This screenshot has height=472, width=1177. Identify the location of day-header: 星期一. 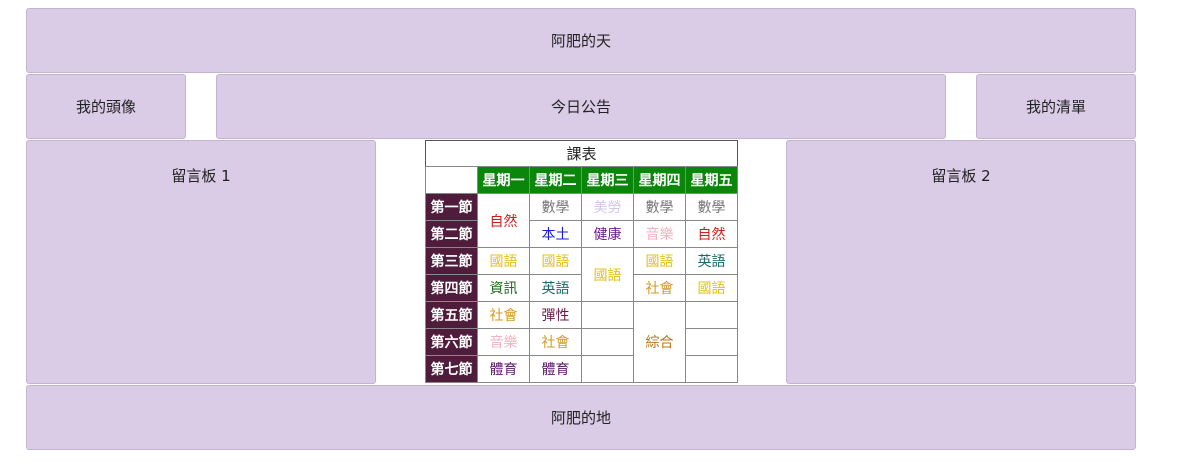
(503, 180).